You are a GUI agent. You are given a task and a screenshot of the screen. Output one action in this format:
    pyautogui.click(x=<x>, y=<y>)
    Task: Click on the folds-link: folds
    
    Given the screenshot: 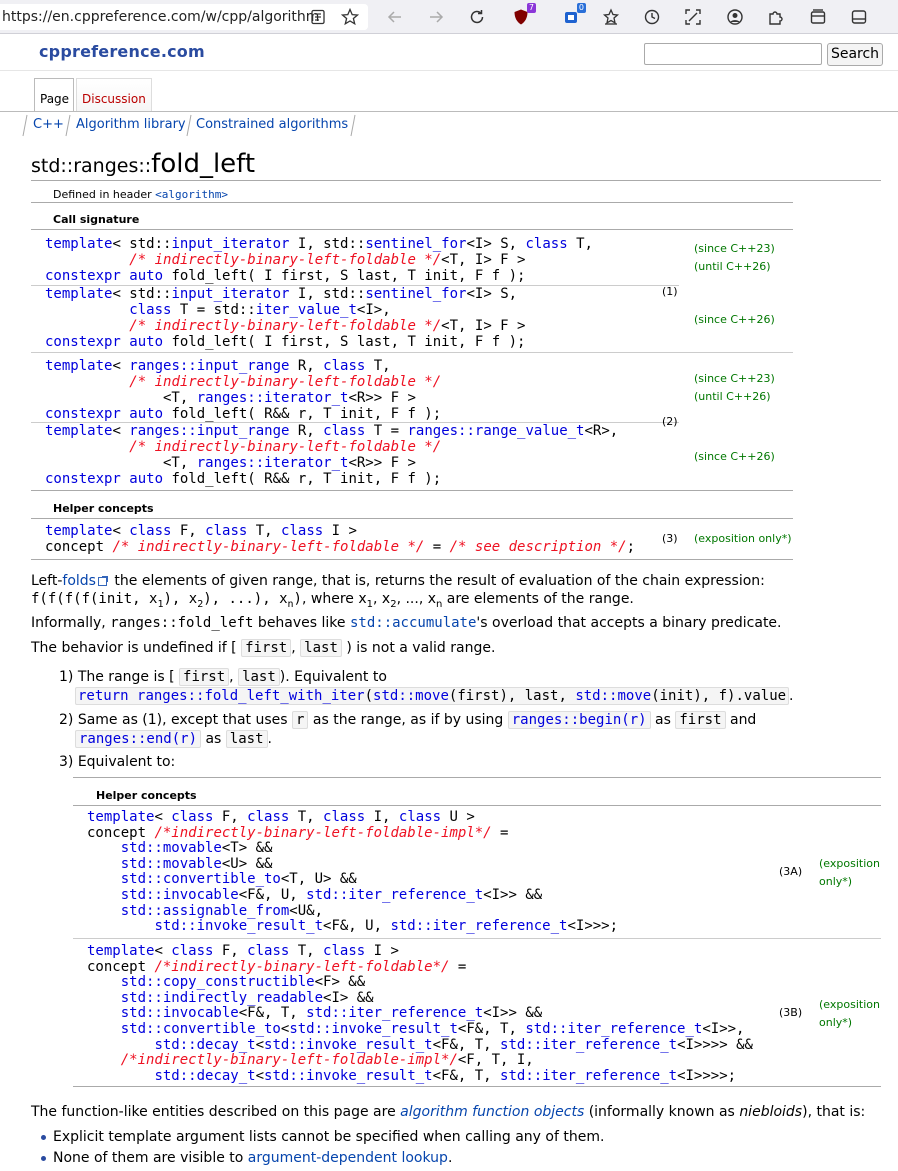 What is the action you would take?
    pyautogui.click(x=79, y=581)
    